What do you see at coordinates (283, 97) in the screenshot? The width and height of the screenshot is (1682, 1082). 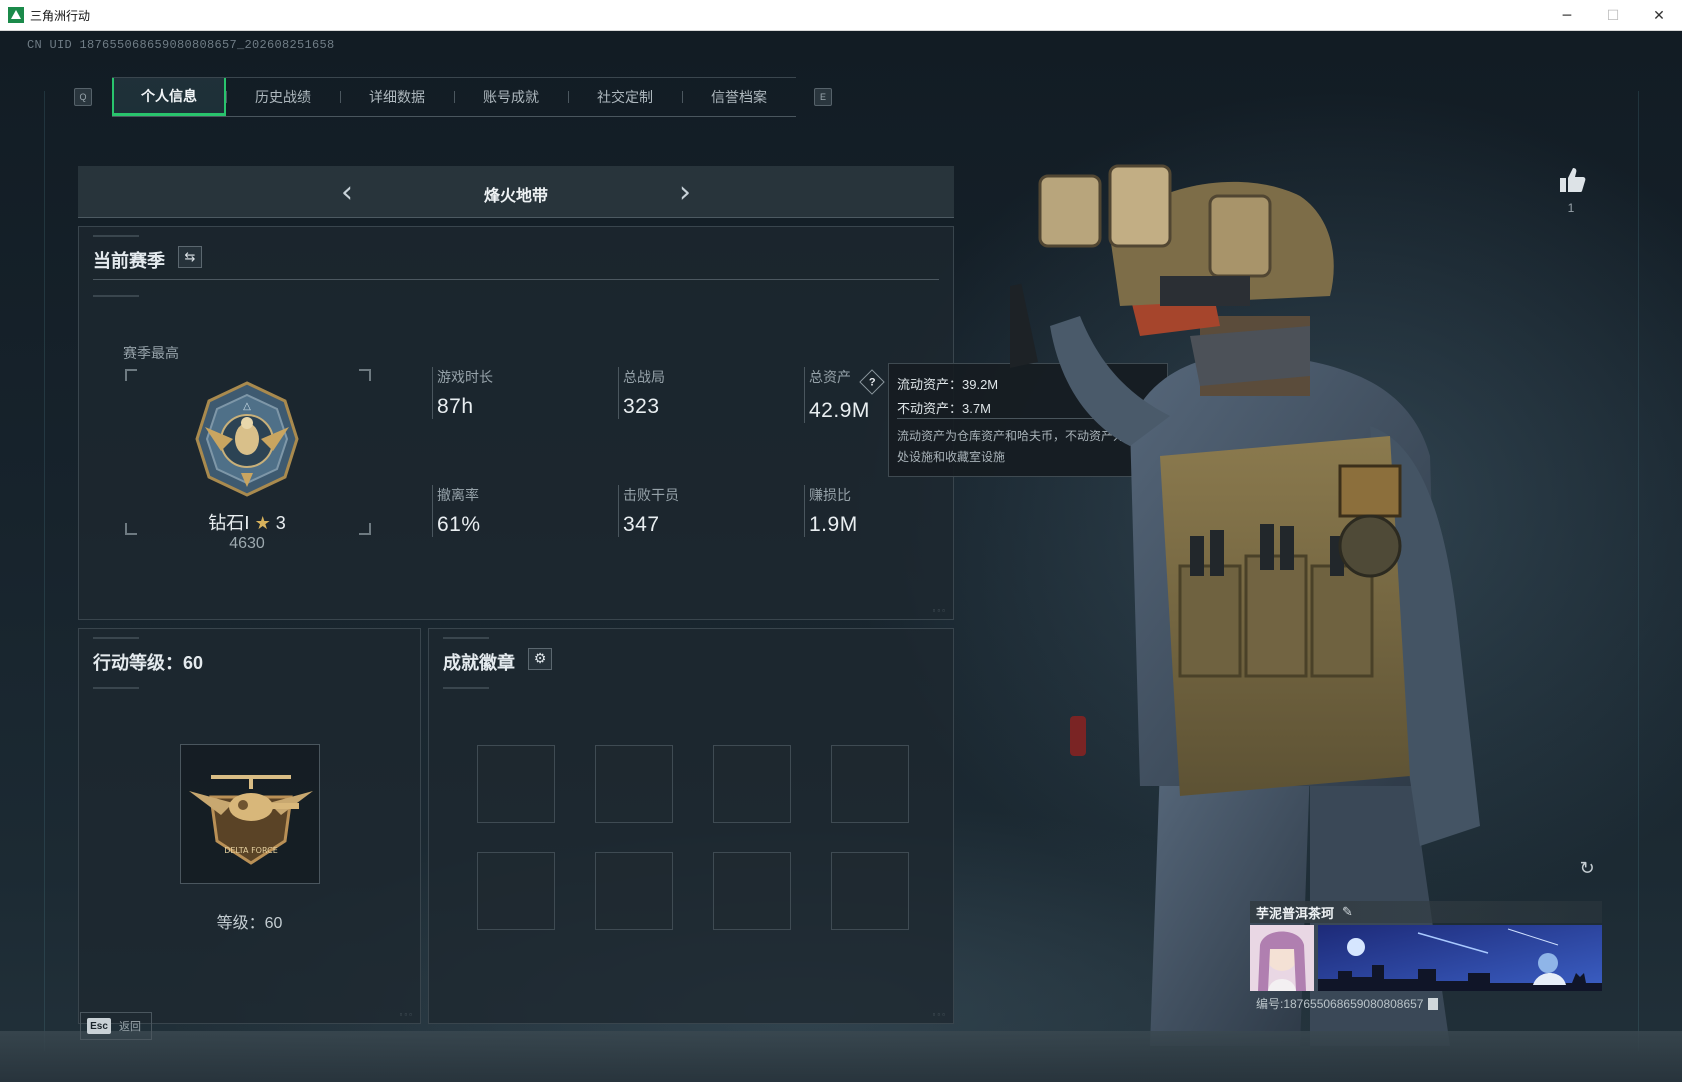 I see `tab-match-history: 历史战绩` at bounding box center [283, 97].